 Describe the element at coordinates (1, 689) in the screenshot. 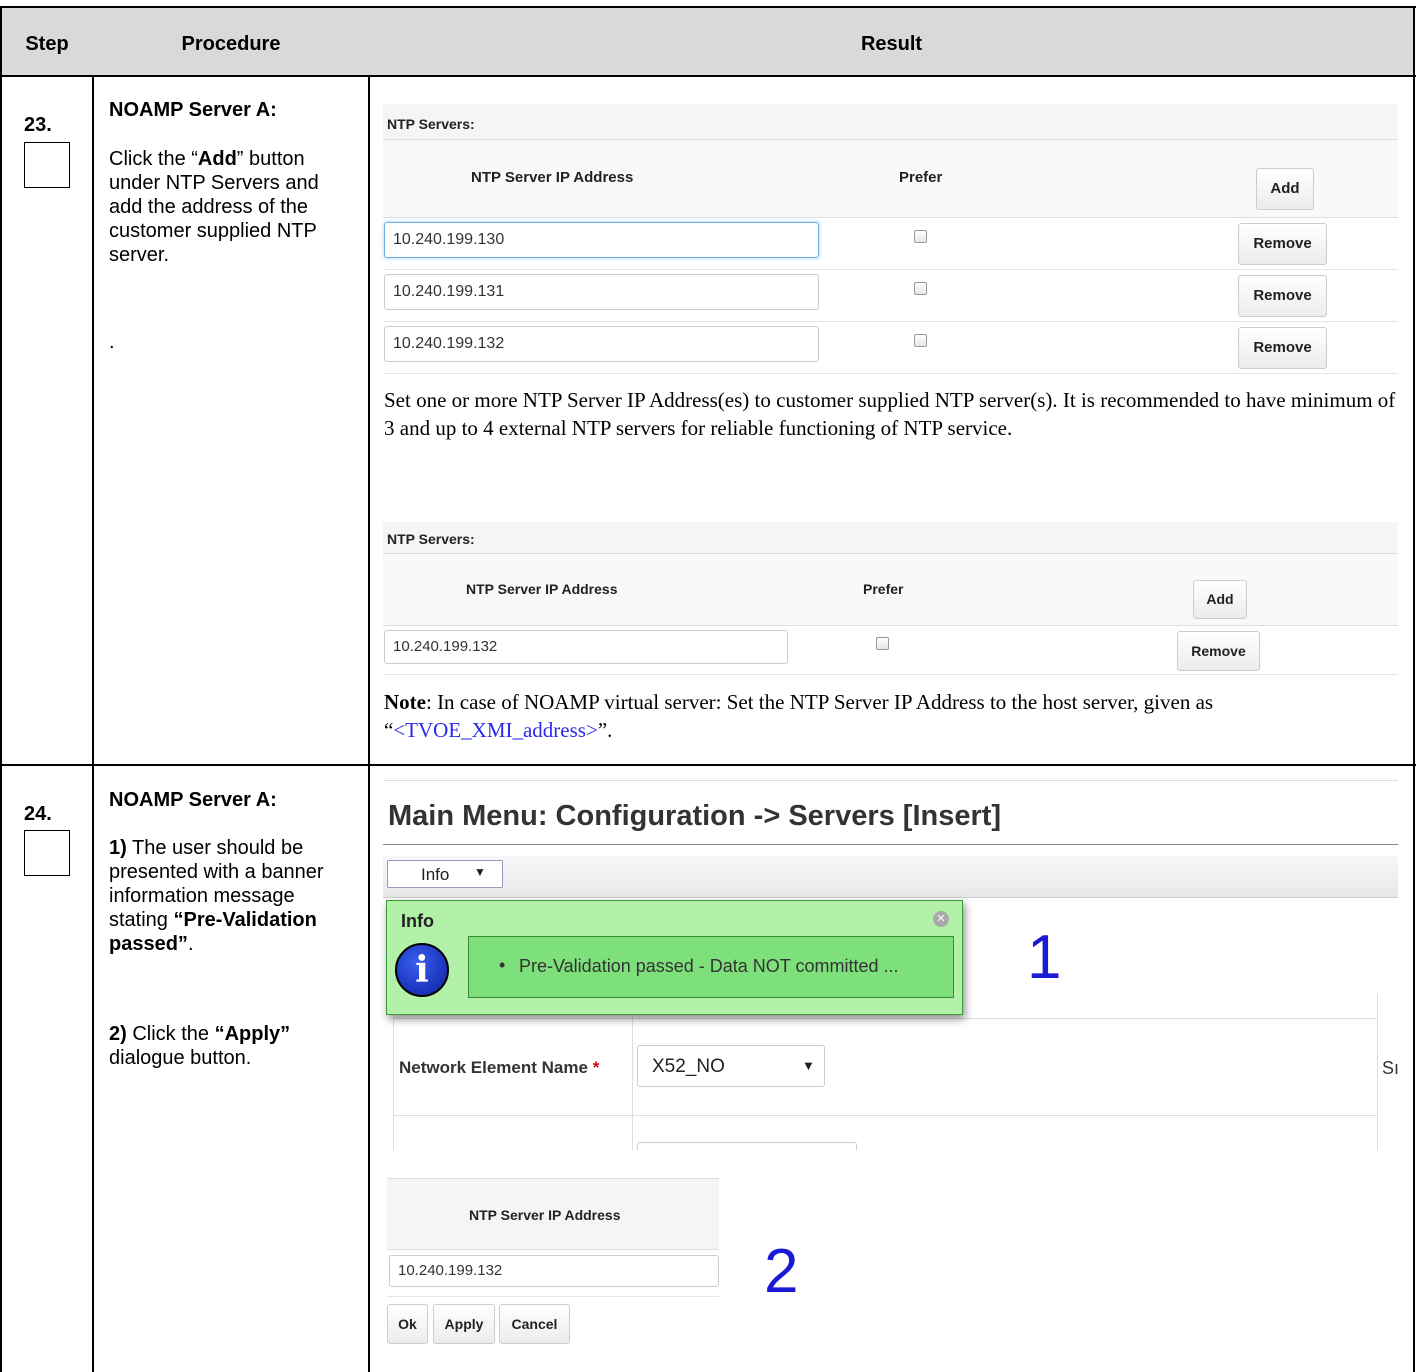

I see `table-left-border` at that location.